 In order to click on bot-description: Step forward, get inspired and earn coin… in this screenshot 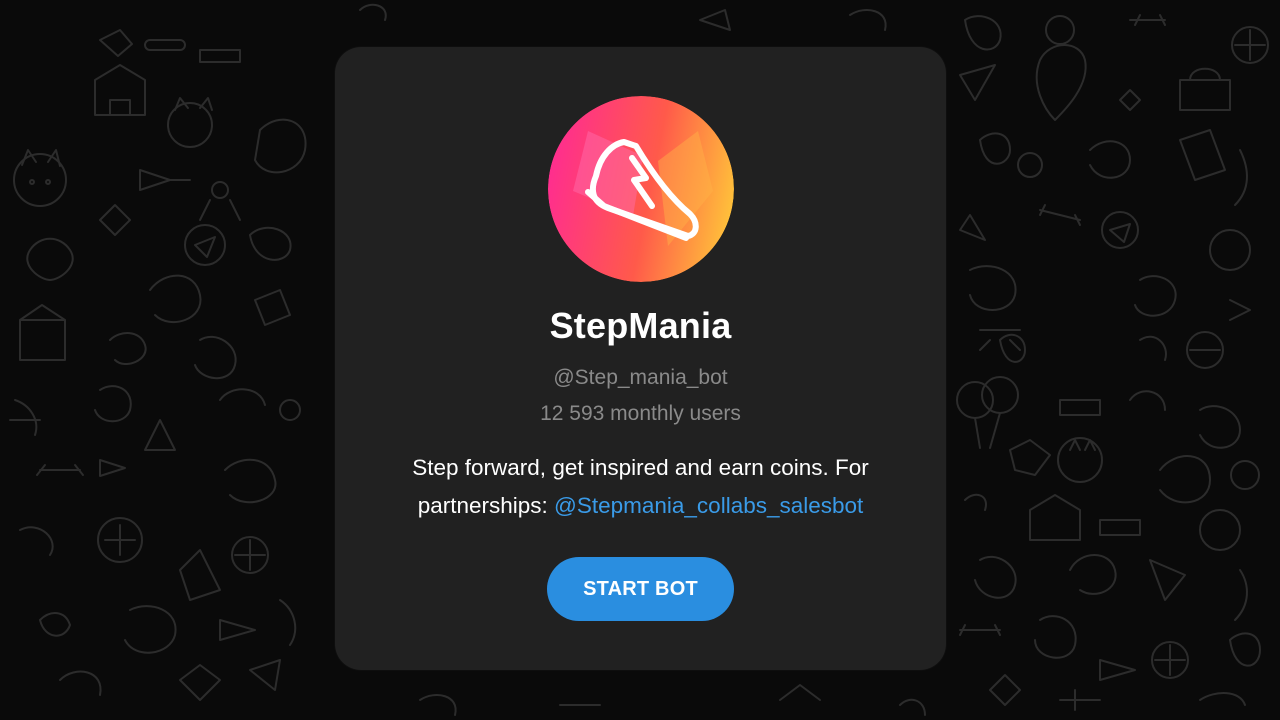, I will do `click(640, 487)`.